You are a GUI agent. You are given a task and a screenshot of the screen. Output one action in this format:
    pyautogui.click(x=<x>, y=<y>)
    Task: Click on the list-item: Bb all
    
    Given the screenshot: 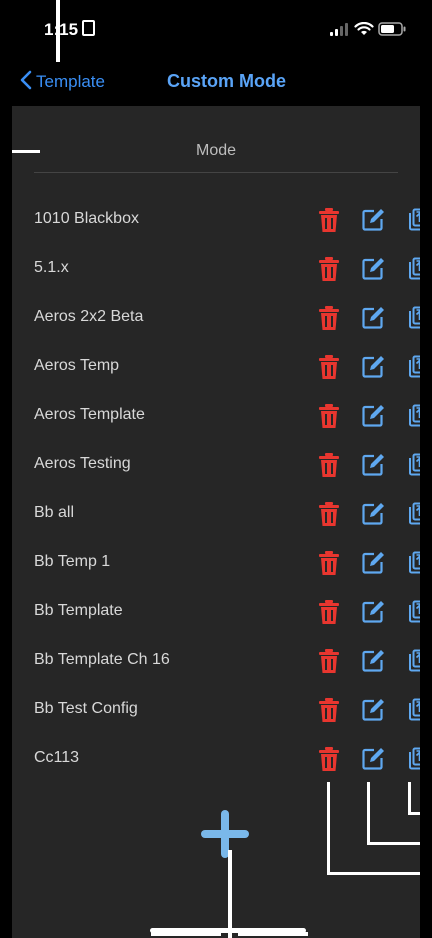 What is the action you would take?
    pyautogui.click(x=216, y=514)
    